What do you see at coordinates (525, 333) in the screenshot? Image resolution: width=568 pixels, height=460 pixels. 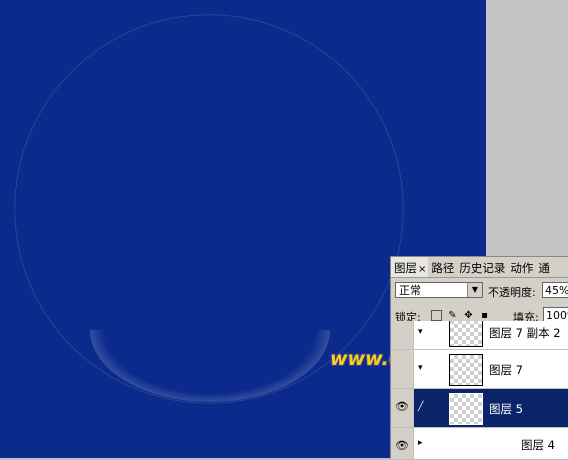 I see `layer-name: 图层 7 副本 2` at bounding box center [525, 333].